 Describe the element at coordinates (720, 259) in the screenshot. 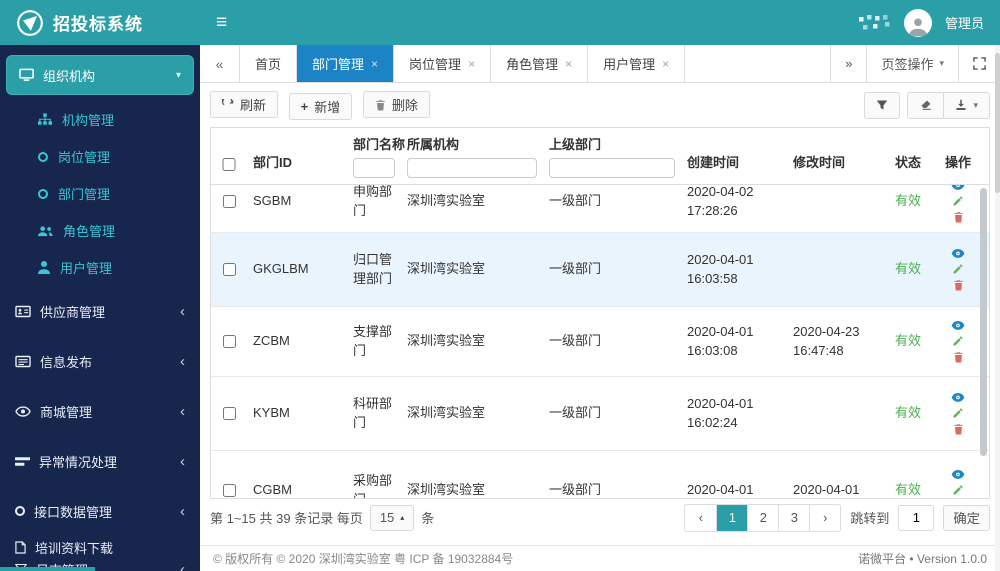

I see `created-date: 2020-04-01` at that location.